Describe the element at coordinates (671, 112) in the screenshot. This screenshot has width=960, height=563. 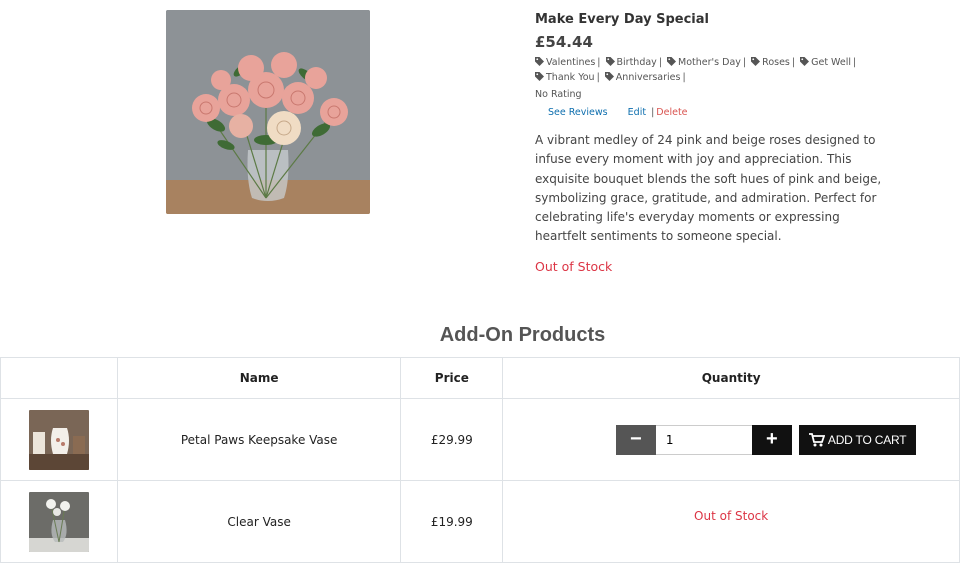
I see `delete-link: Delete` at that location.